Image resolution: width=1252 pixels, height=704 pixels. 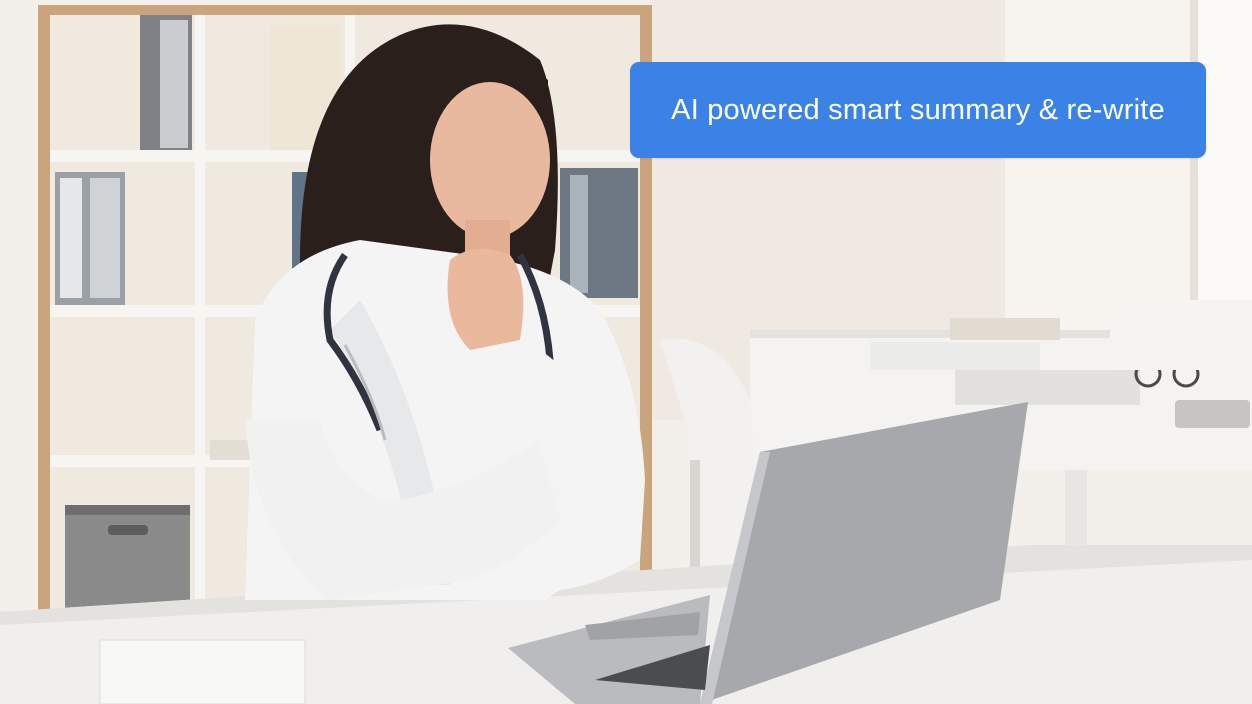 I want to click on caption-text: AI powered smart summary & re-write, so click(x=918, y=109).